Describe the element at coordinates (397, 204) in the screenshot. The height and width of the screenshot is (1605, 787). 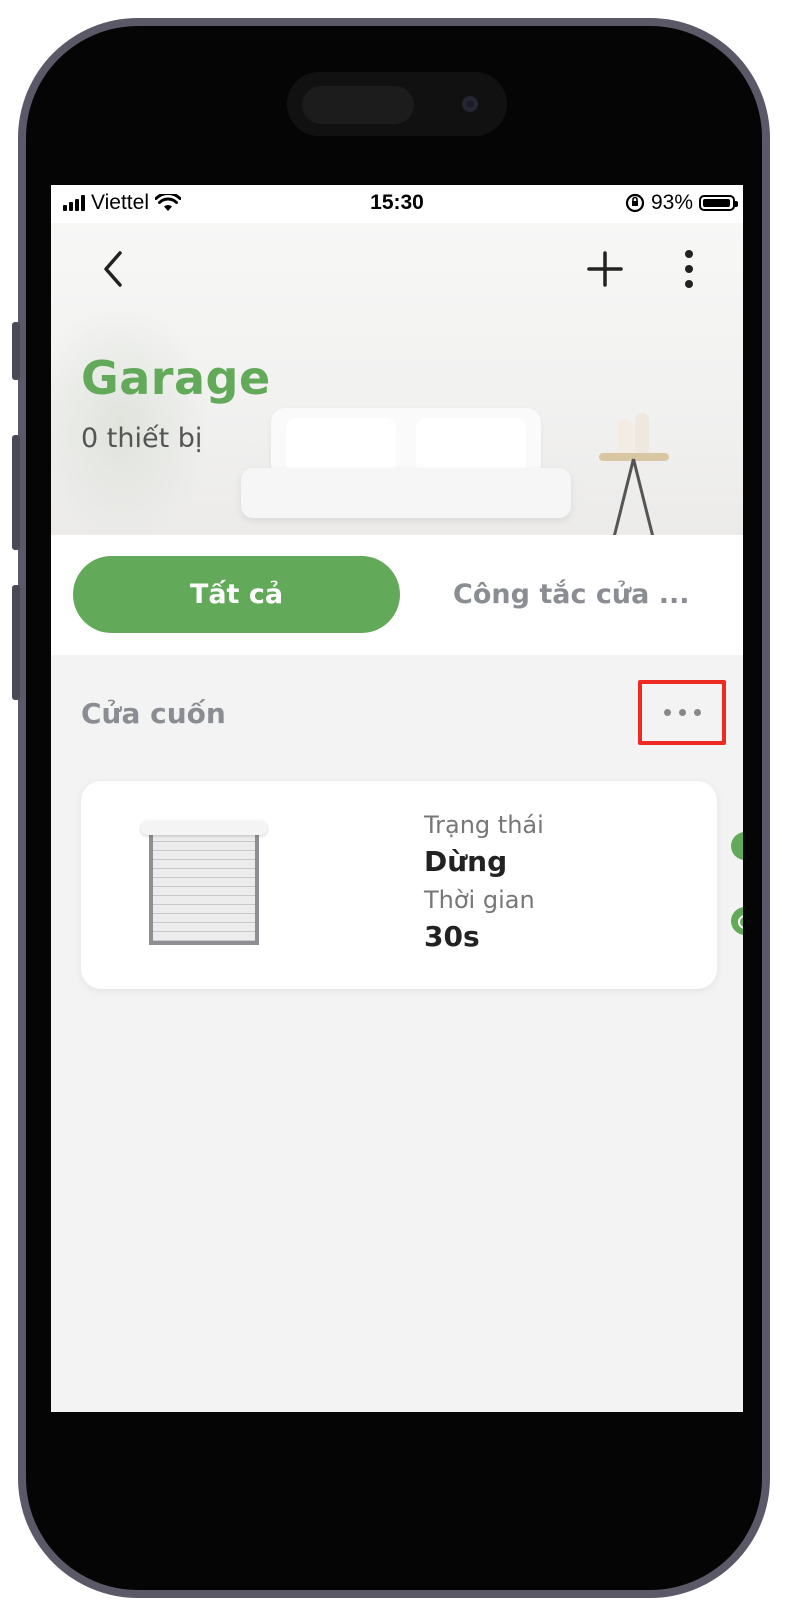
I see `status-bar: Viettel 15:30 93%` at that location.